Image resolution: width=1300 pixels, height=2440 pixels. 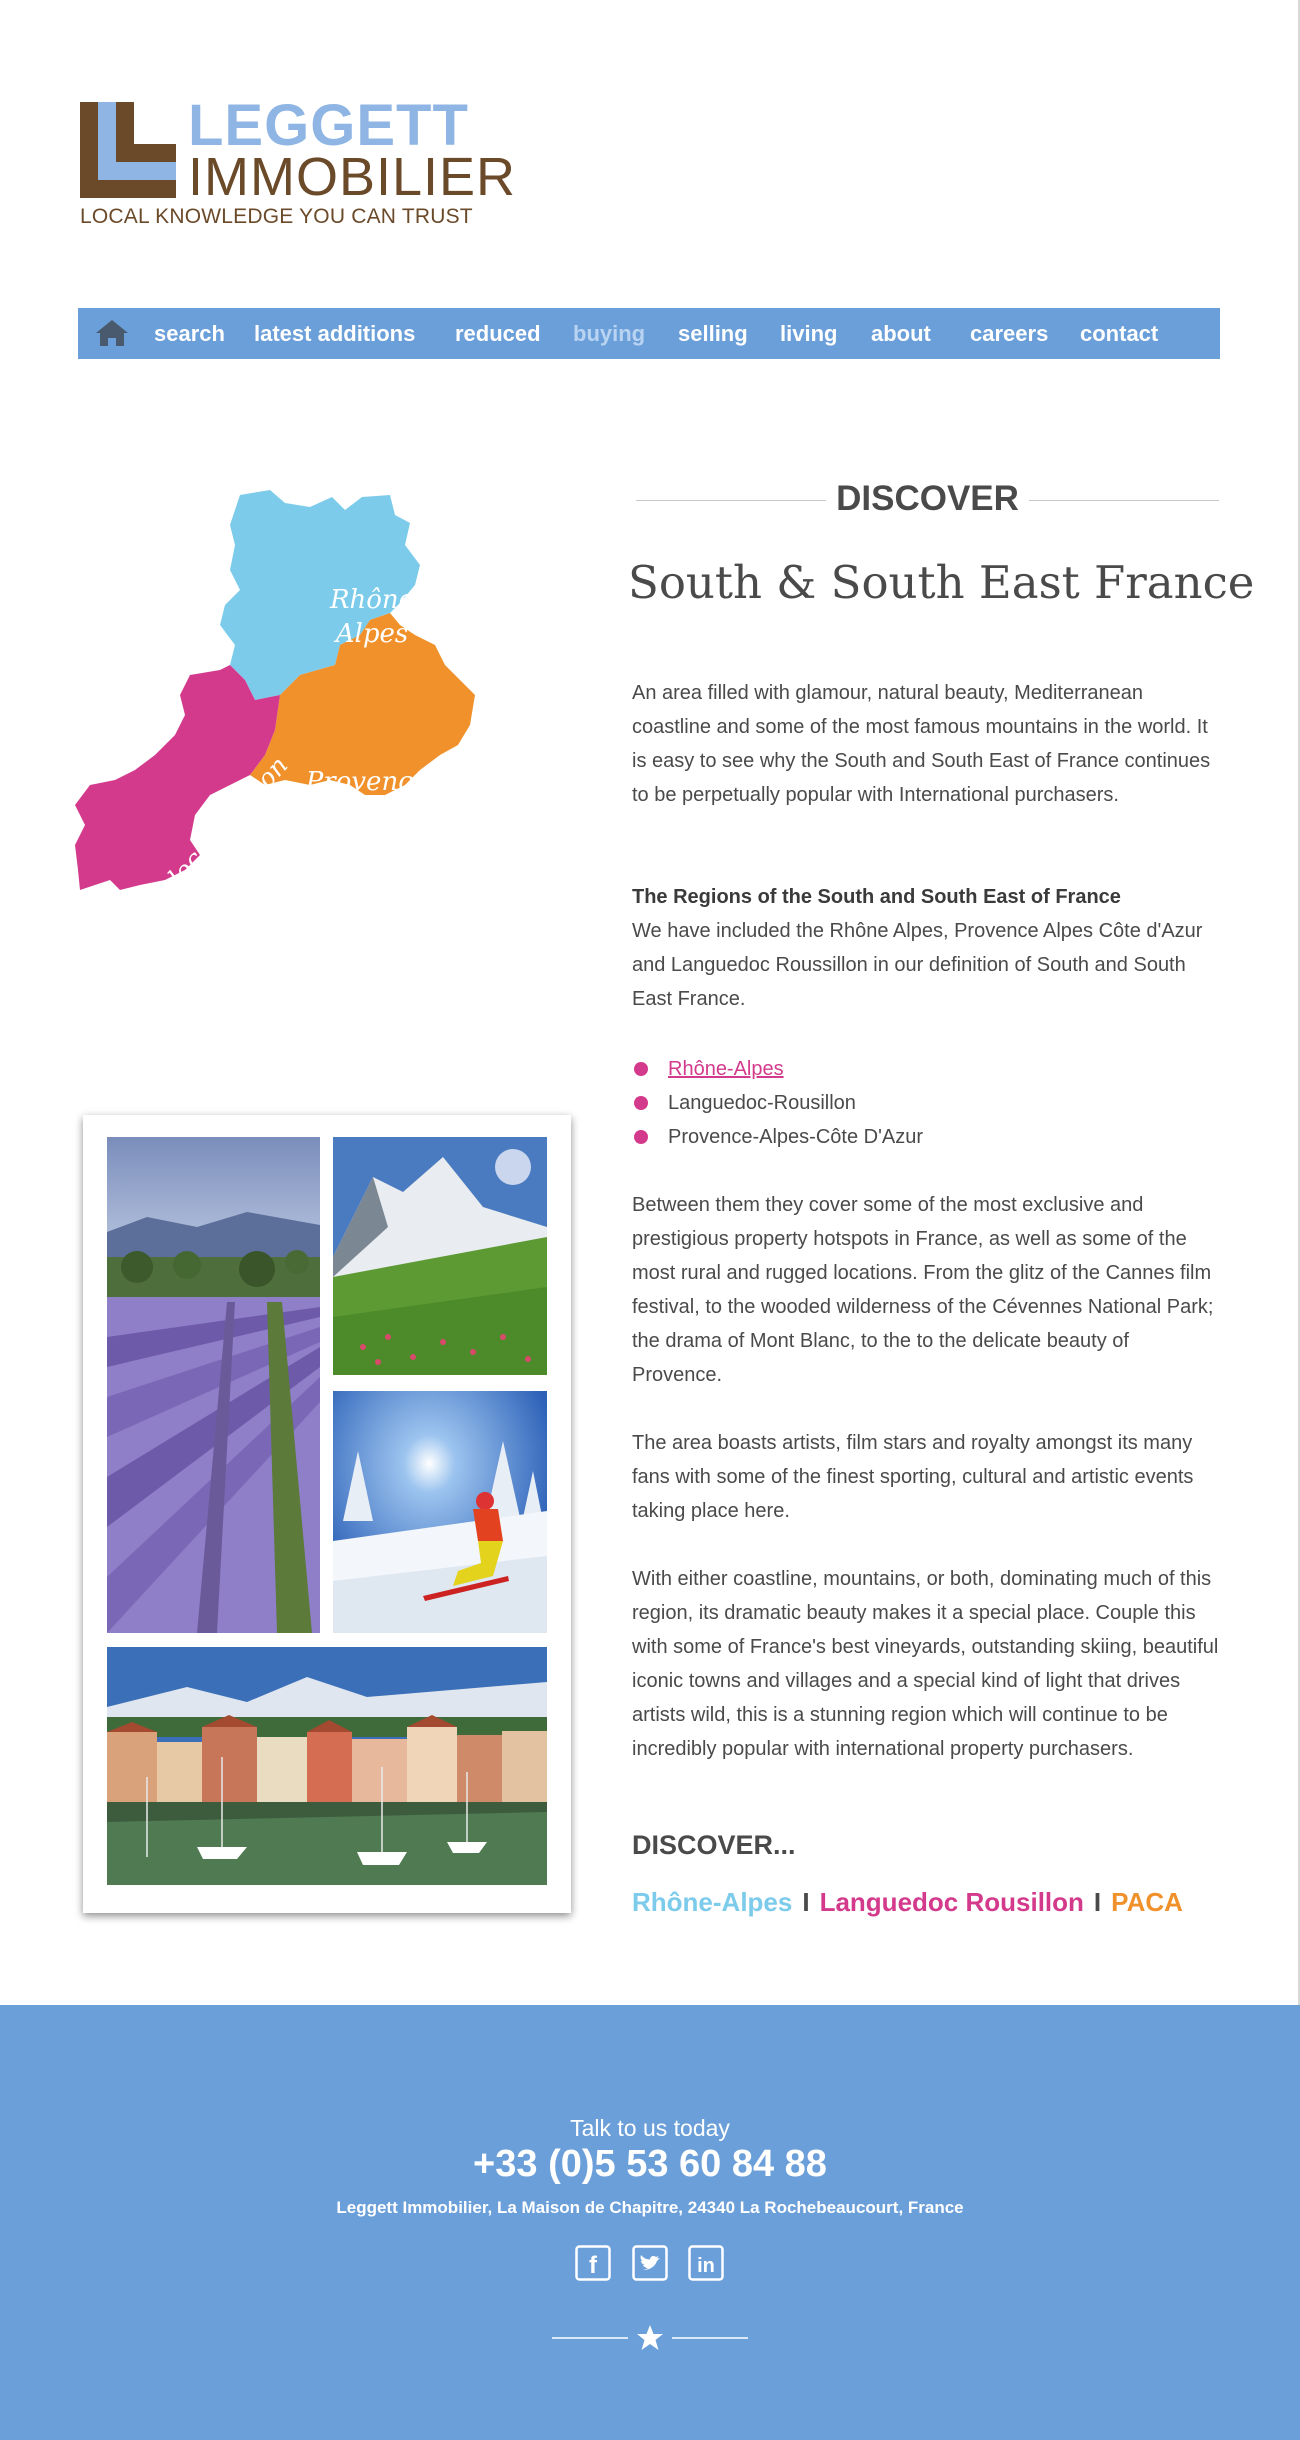 I want to click on list-item: Languedoc-Rousillon, so click(x=927, y=1103).